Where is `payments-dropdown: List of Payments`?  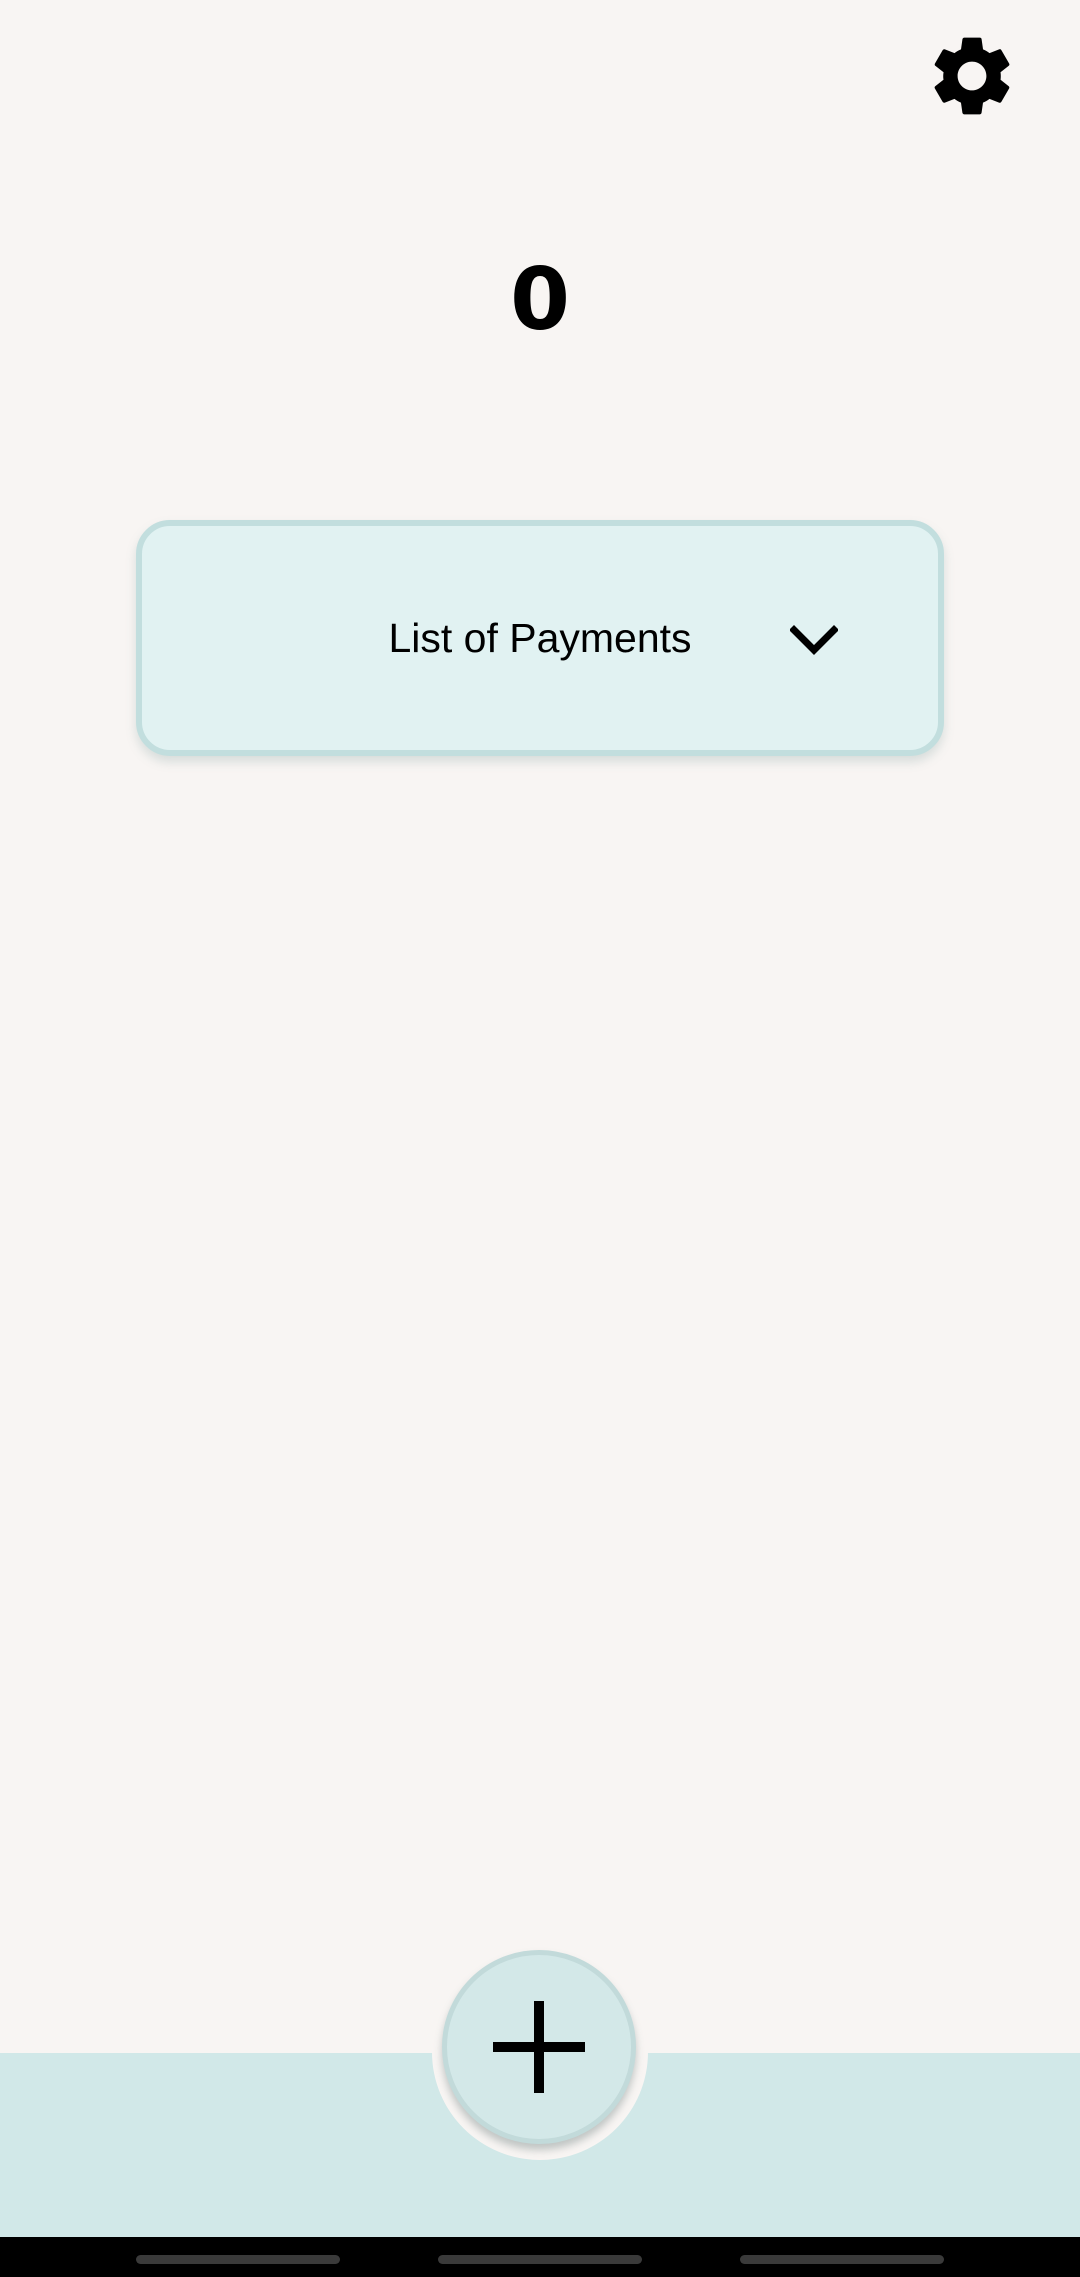 payments-dropdown: List of Payments is located at coordinates (540, 638).